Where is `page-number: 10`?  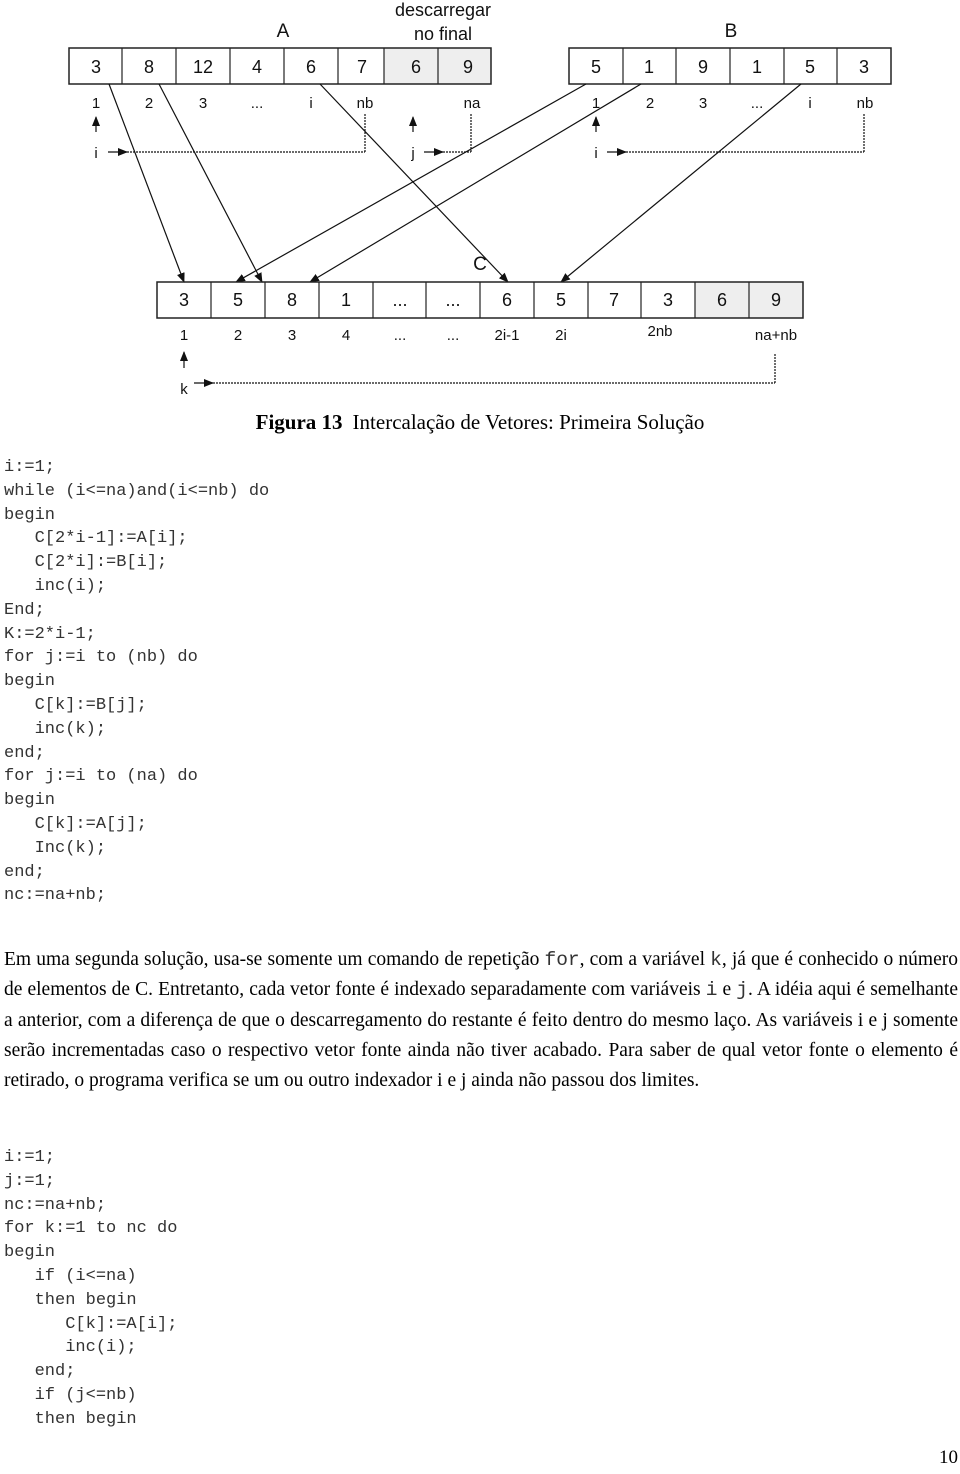
page-number: 10 is located at coordinates (948, 1457).